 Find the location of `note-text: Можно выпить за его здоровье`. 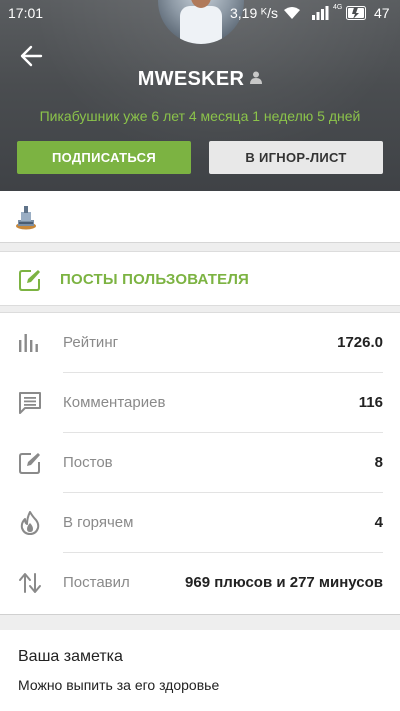

note-text: Можно выпить за его здоровье is located at coordinates (119, 685).